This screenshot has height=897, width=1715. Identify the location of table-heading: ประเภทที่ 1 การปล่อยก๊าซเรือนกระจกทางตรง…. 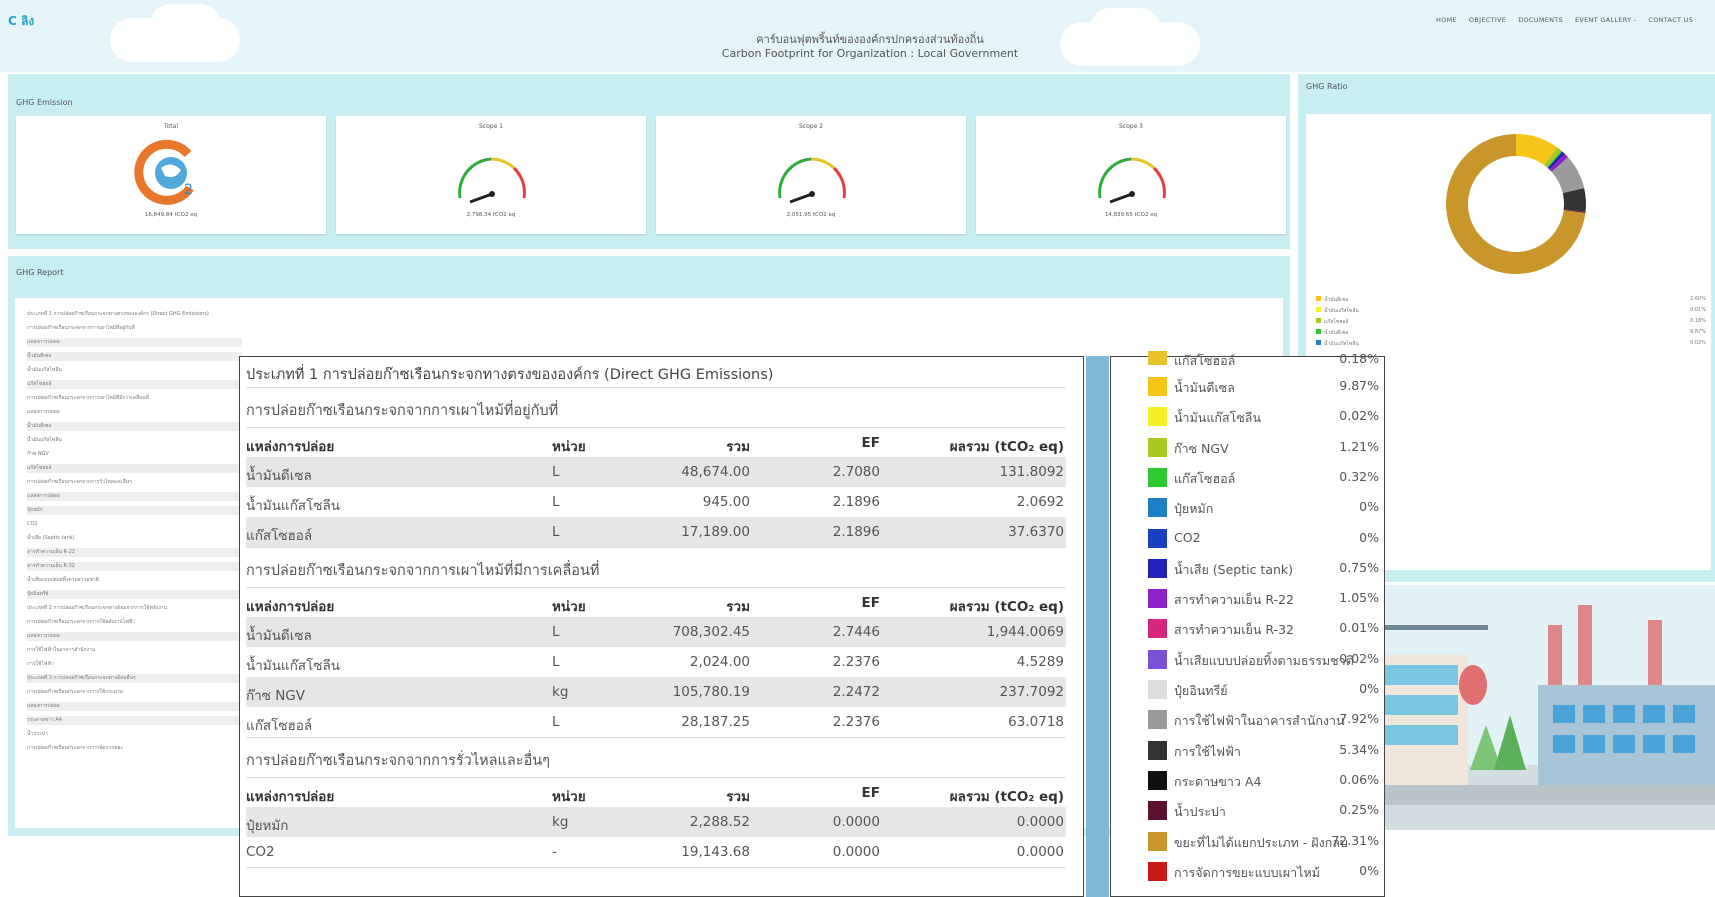
(510, 375).